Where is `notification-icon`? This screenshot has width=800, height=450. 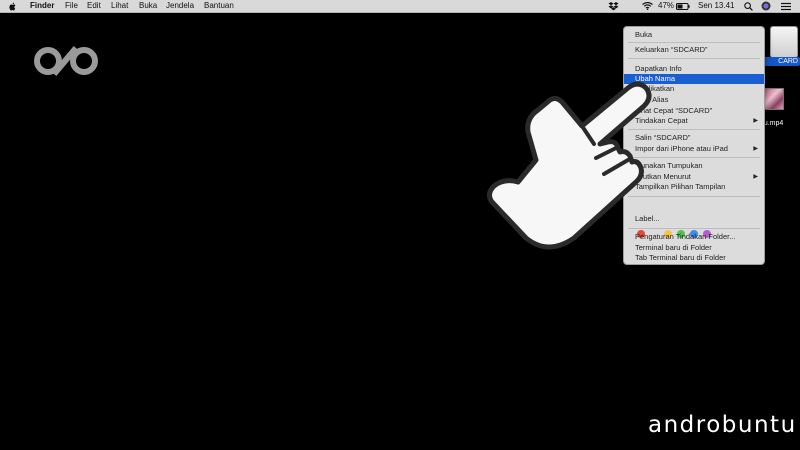
notification-icon is located at coordinates (786, 6).